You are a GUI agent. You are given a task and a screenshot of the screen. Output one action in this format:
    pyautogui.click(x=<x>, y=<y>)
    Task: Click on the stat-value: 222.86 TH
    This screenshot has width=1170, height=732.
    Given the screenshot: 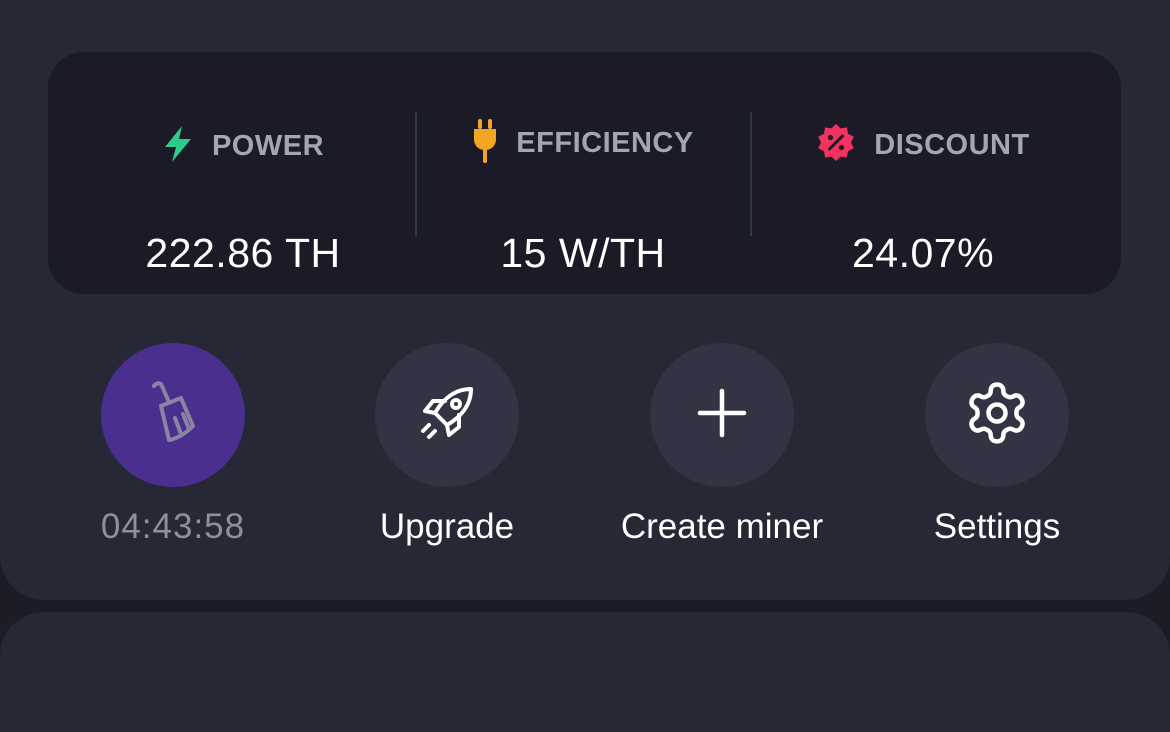 What is the action you would take?
    pyautogui.click(x=243, y=253)
    